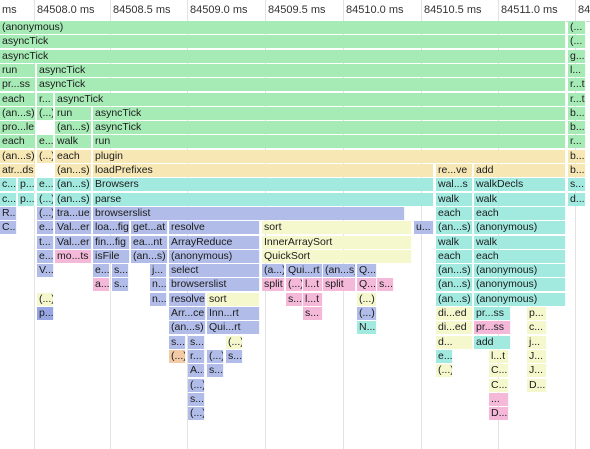 The height and width of the screenshot is (449, 590). I want to click on call-frame: Inn...rt, so click(233, 313).